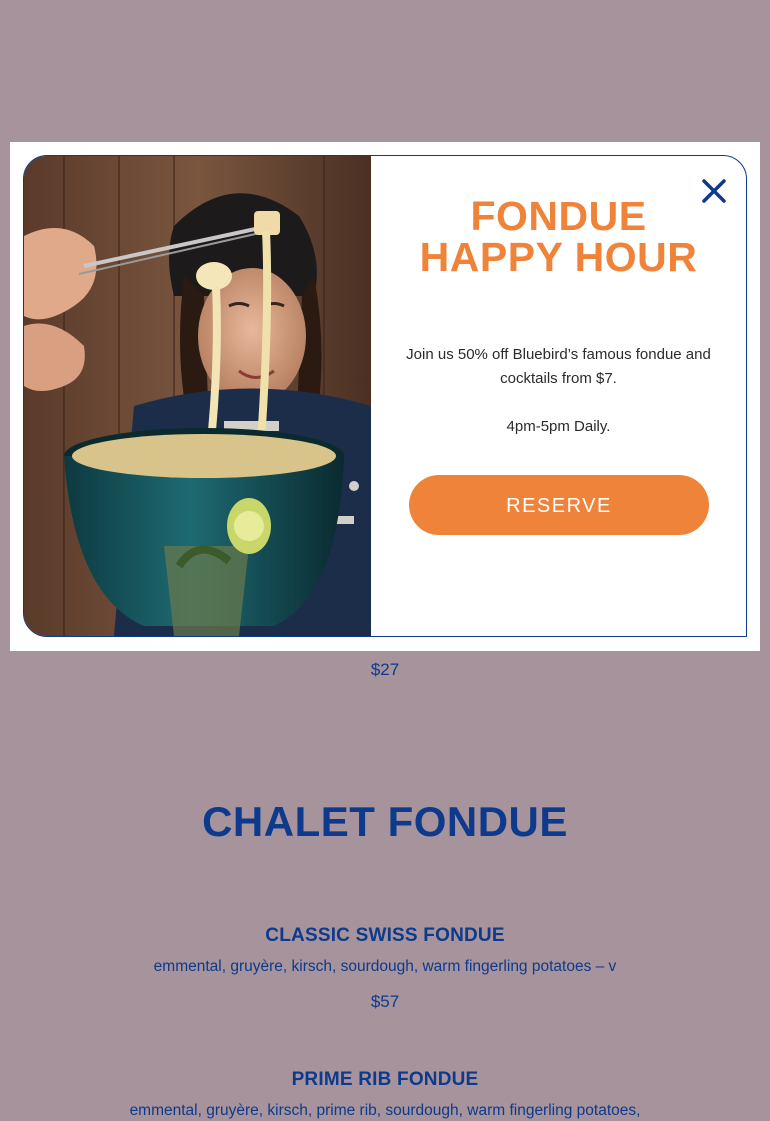  Describe the element at coordinates (385, 821) in the screenshot. I see `section-title: CHALET FONDUE` at that location.